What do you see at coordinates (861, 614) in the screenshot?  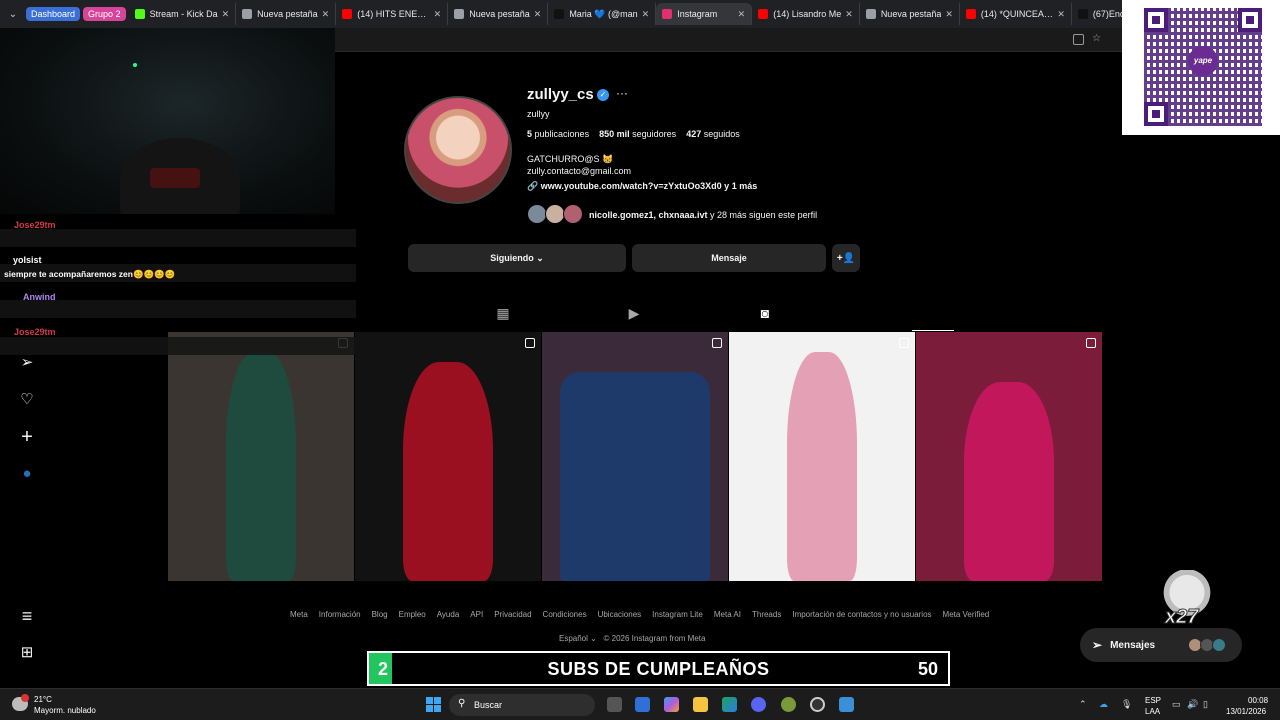 I see `footer-link: Importación de contactos y no usuarios` at bounding box center [861, 614].